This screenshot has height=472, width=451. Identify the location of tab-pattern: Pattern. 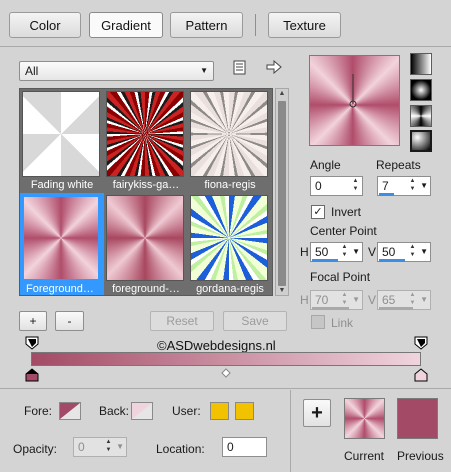
(206, 25).